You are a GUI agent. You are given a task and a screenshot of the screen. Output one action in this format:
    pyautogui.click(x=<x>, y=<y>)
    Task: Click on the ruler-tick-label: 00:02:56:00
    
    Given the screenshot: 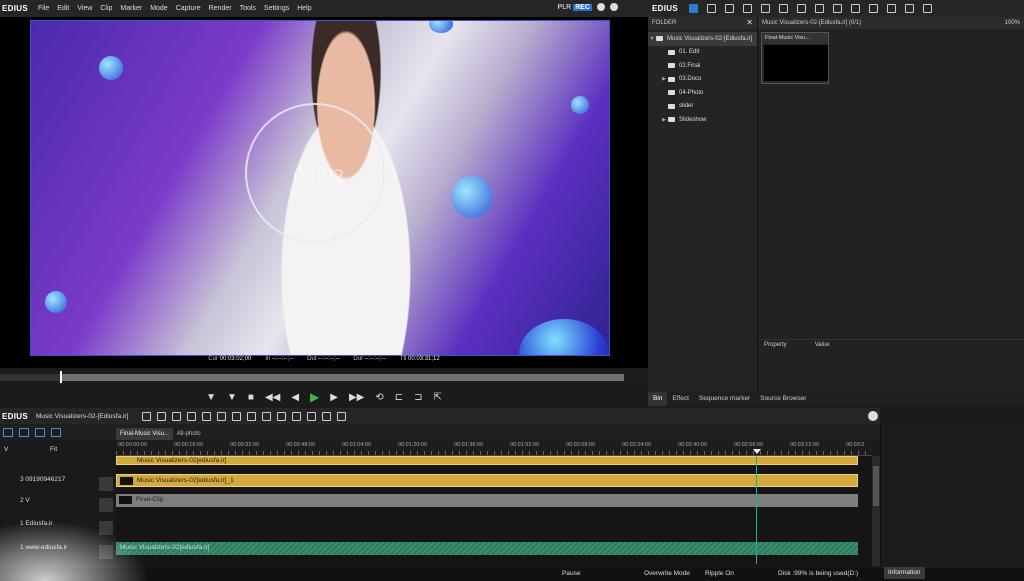 What is the action you would take?
    pyautogui.click(x=749, y=445)
    